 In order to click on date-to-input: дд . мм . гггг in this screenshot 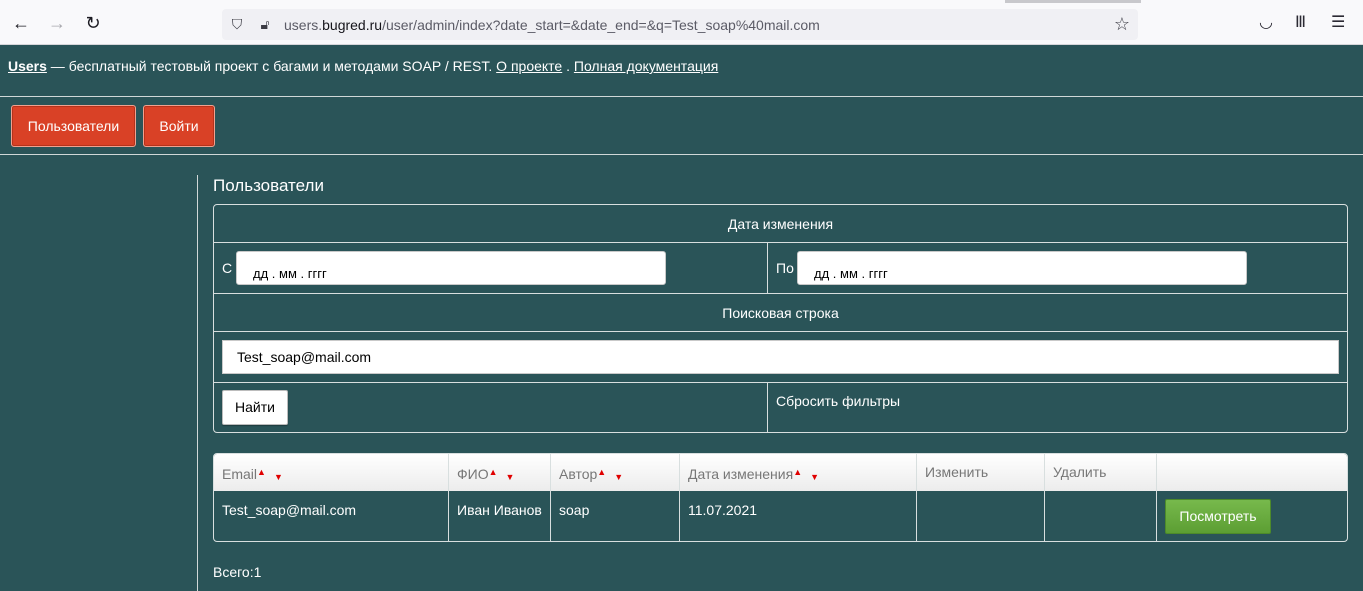, I will do `click(1022, 268)`.